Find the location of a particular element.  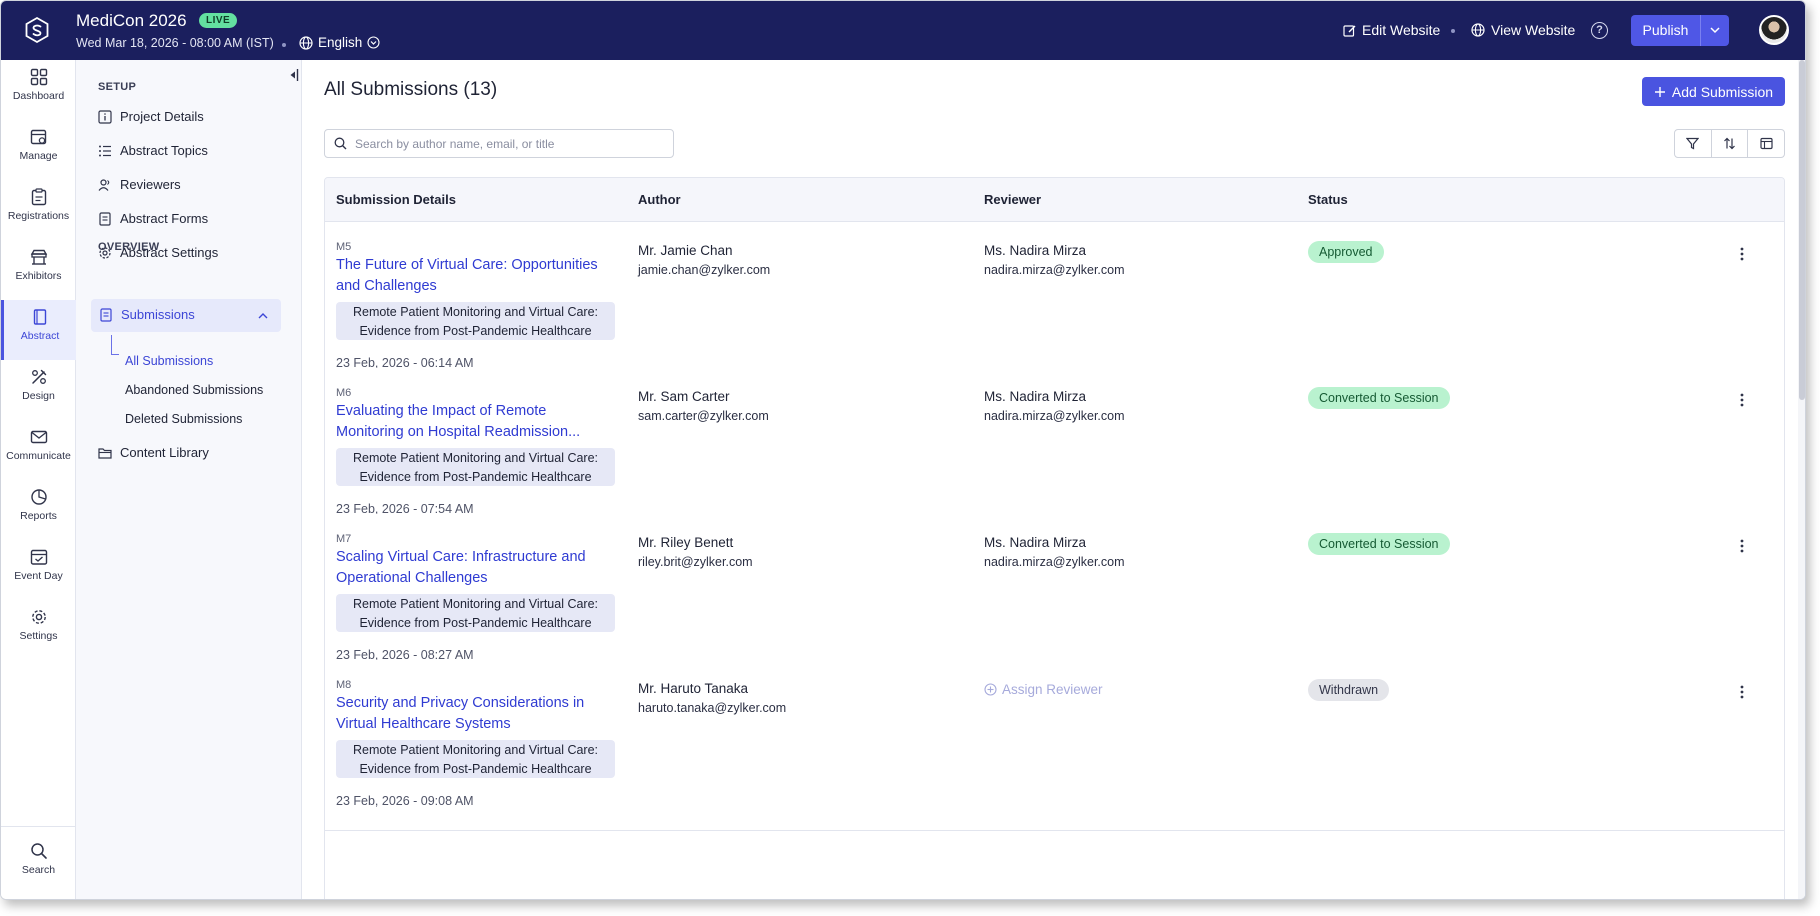

nav-abstract-topics: Abstract Topics is located at coordinates (153, 150).